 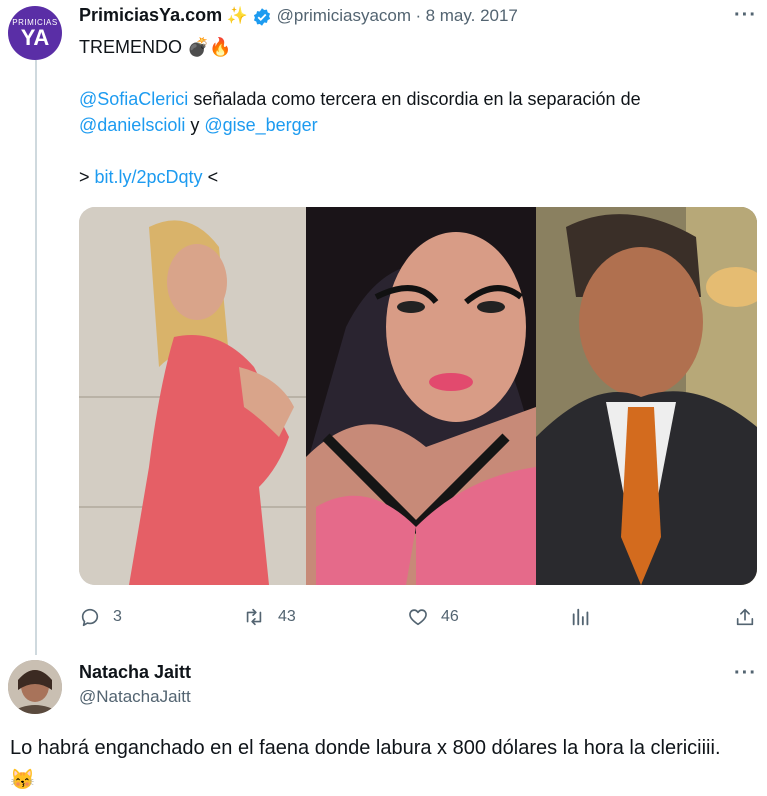 What do you see at coordinates (132, 125) in the screenshot?
I see `mention-danielscioli: @danielscioli` at bounding box center [132, 125].